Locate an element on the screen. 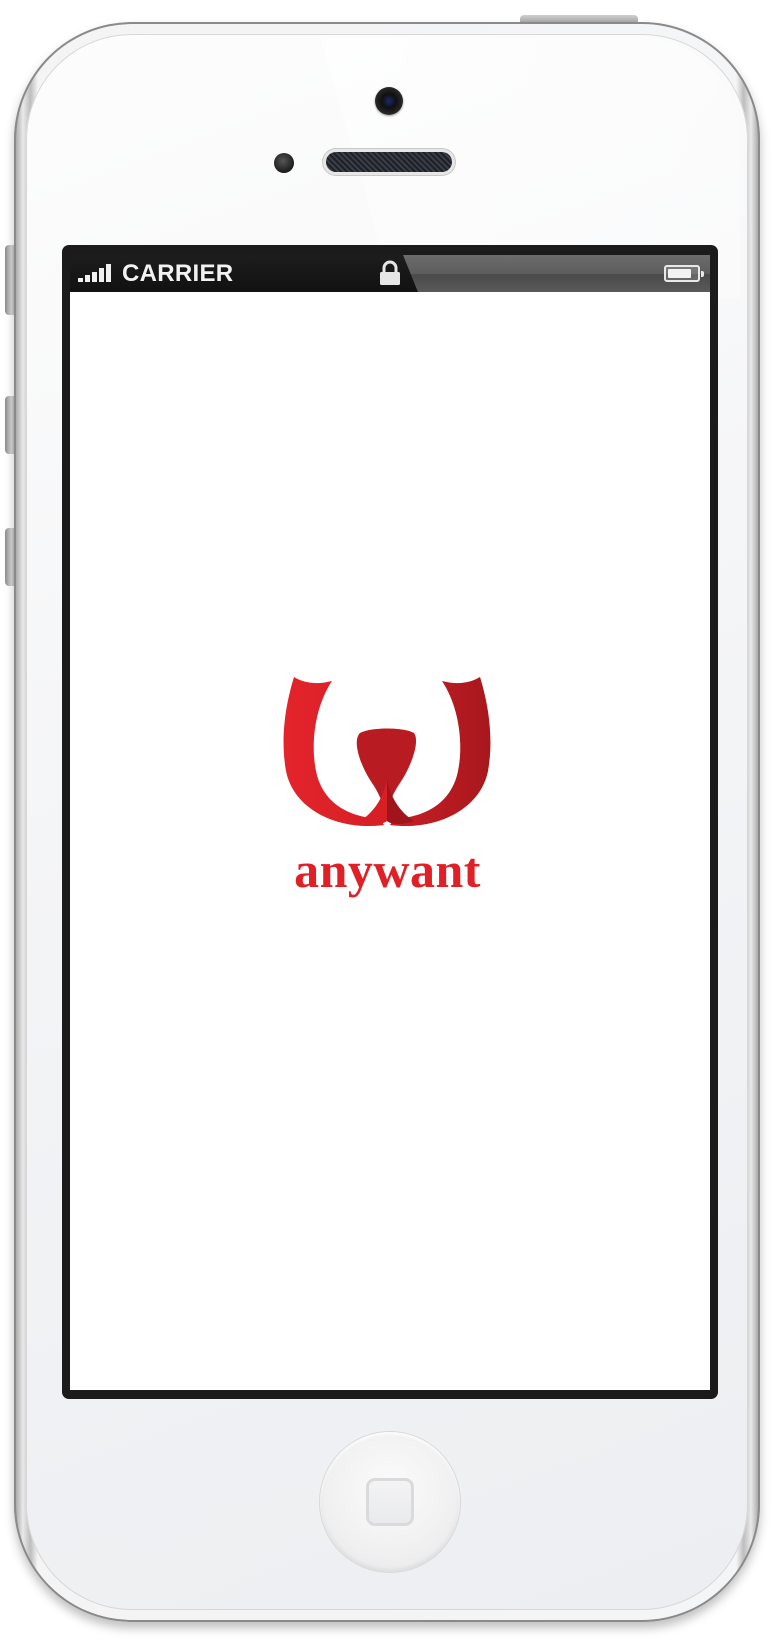 The height and width of the screenshot is (1646, 774). carrier-label: CARRIER is located at coordinates (178, 273).